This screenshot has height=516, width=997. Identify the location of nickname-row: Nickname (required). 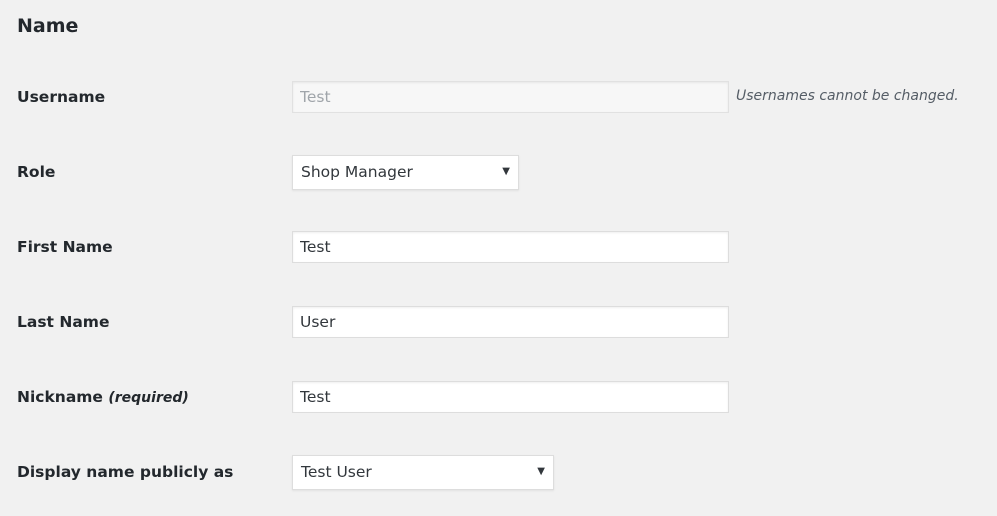
(498, 398).